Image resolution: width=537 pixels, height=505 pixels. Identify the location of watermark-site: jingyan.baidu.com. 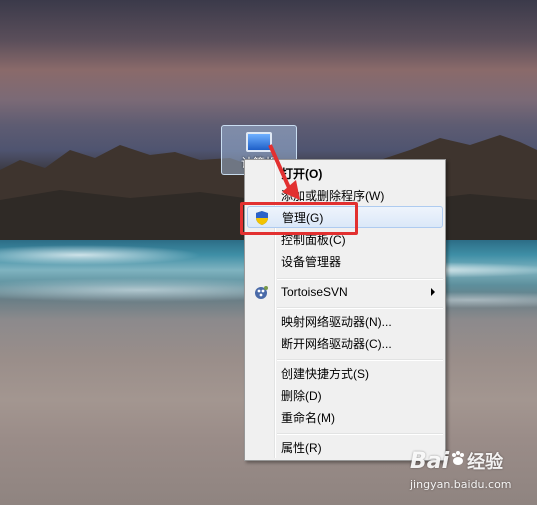
(461, 484).